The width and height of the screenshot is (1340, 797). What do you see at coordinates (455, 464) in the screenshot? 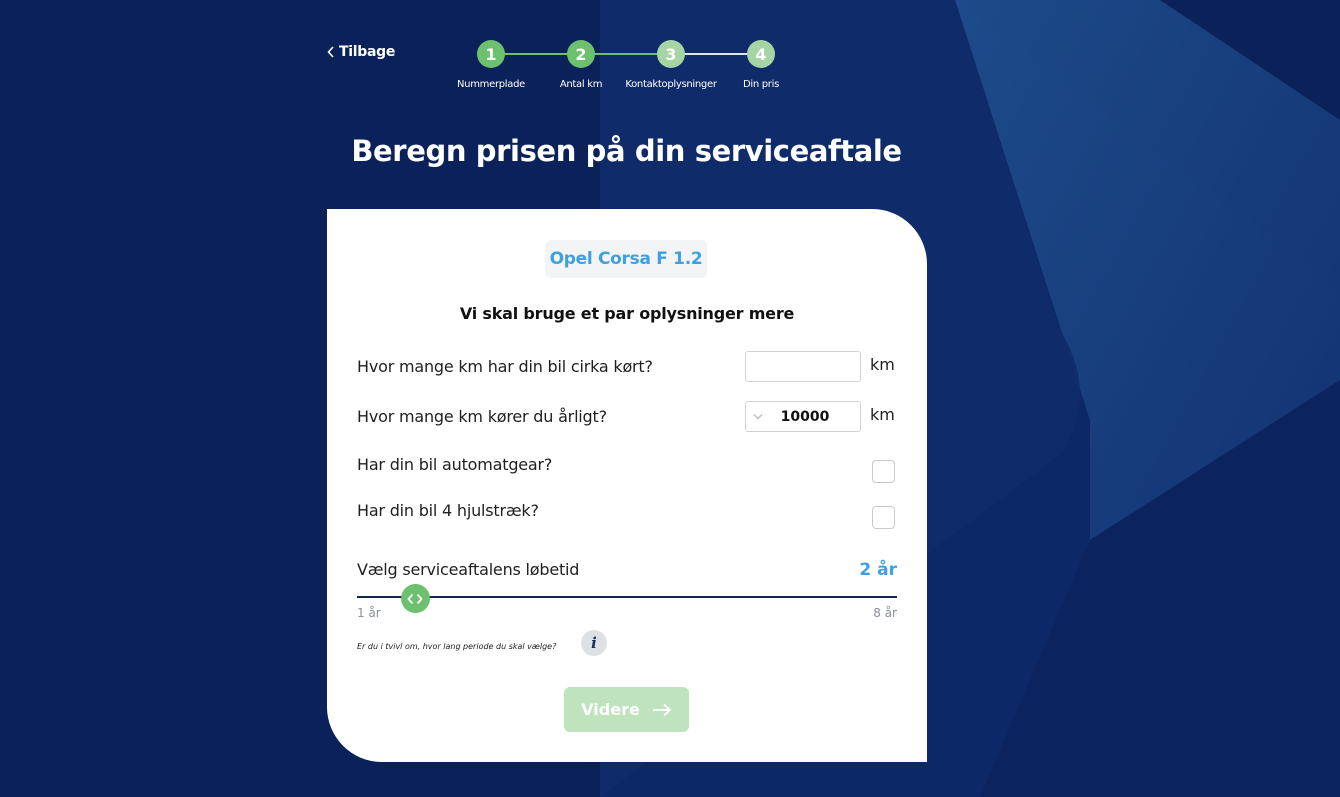
I see `automatic-gear-label: Har din bil automatgear?` at bounding box center [455, 464].